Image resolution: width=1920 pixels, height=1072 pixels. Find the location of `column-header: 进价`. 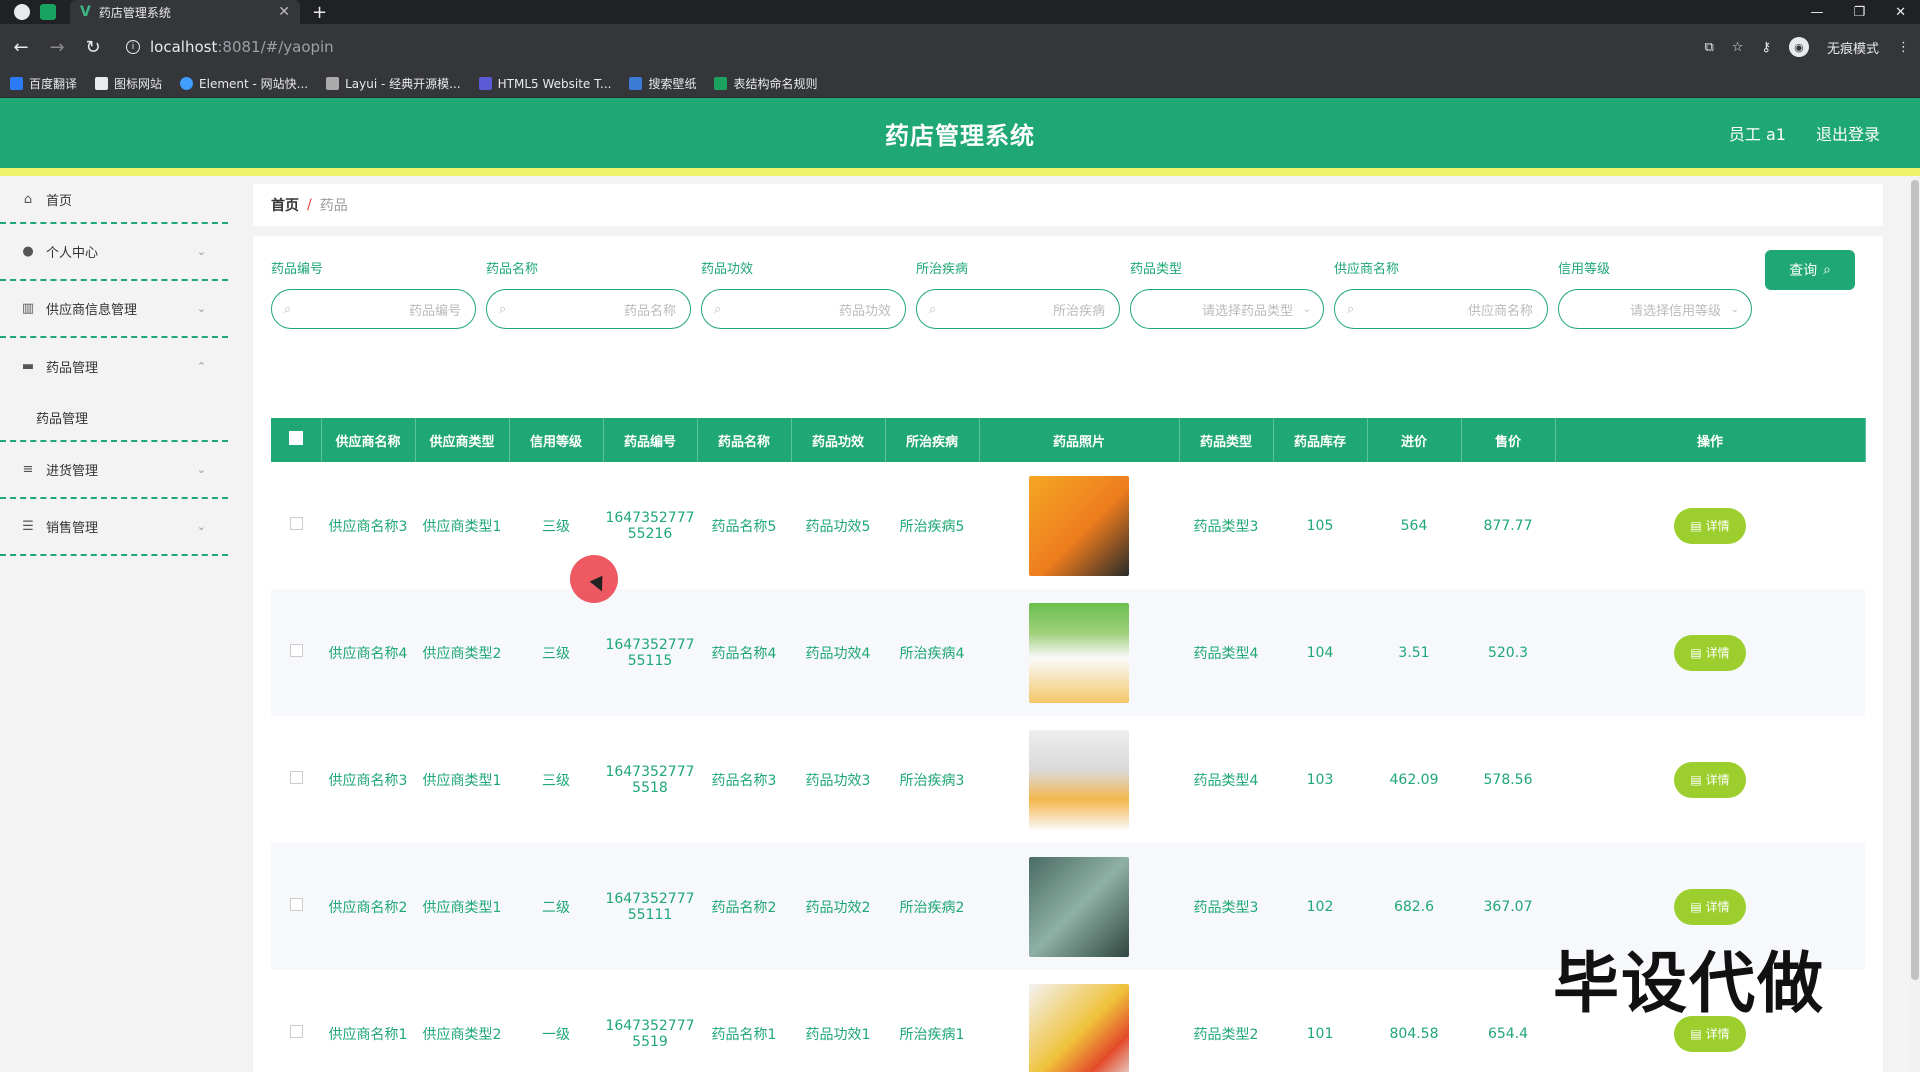

column-header: 进价 is located at coordinates (1414, 440).